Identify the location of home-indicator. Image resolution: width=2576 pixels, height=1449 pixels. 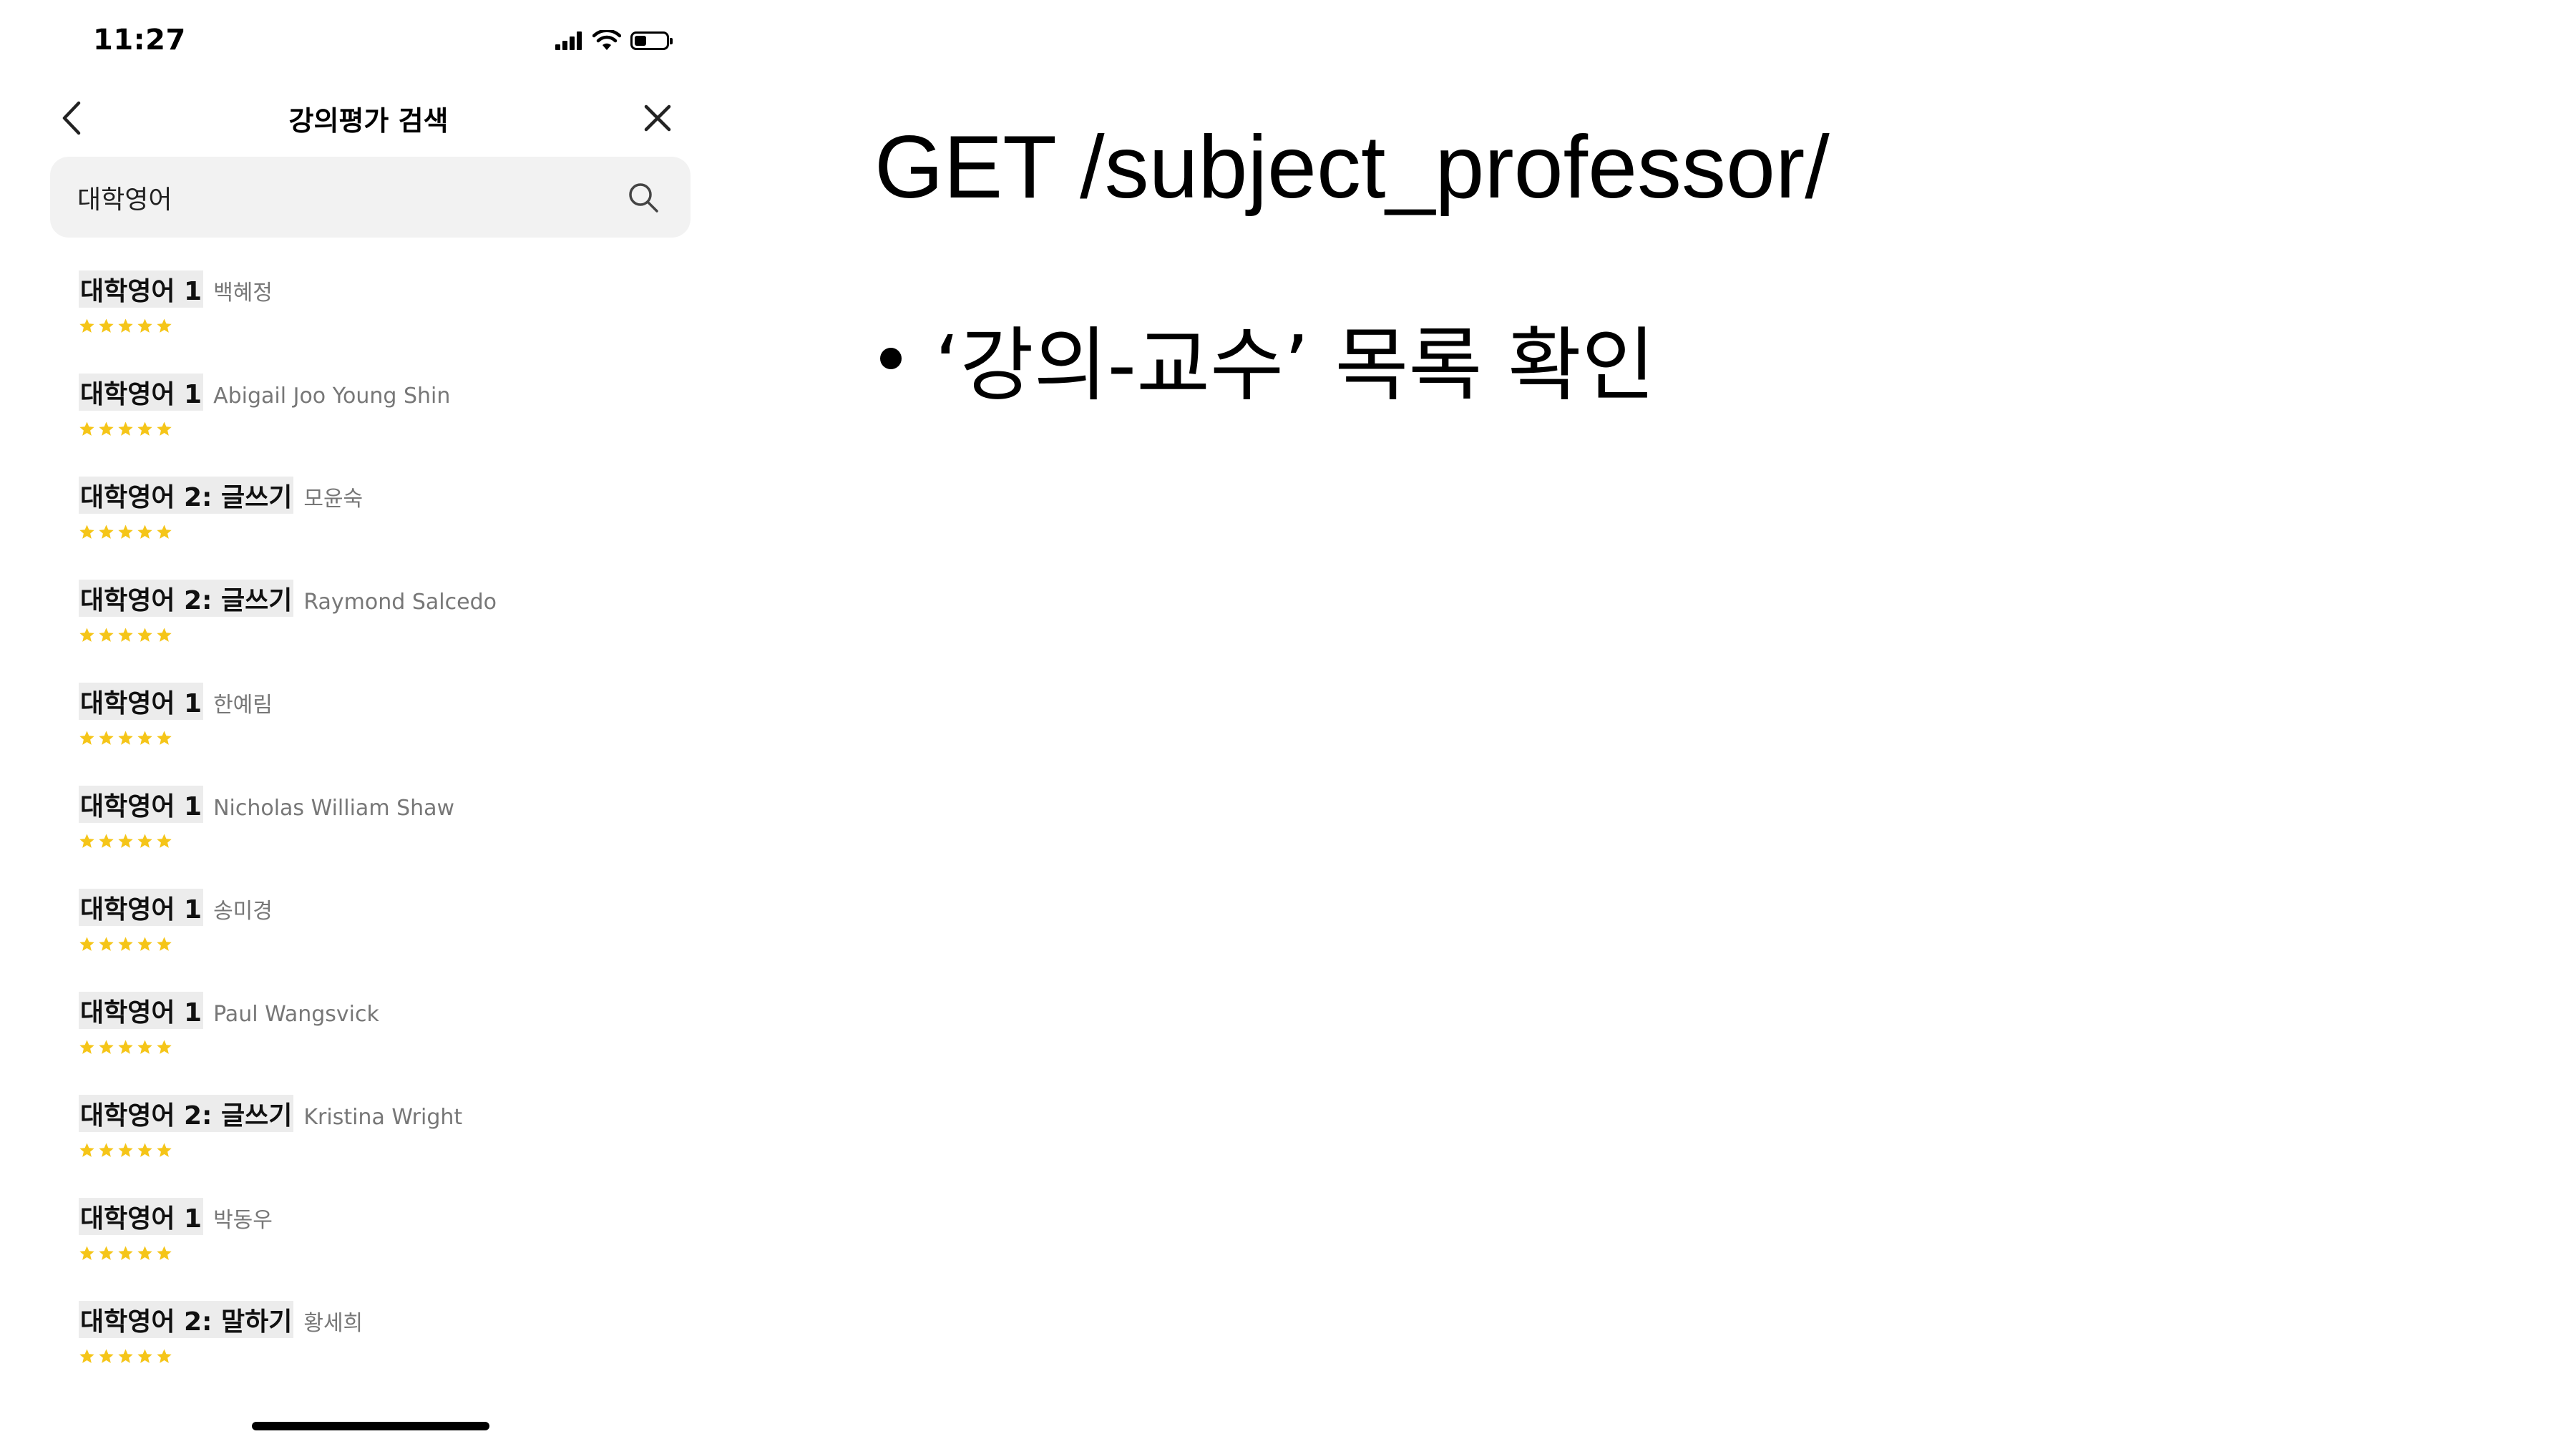
(370, 1426).